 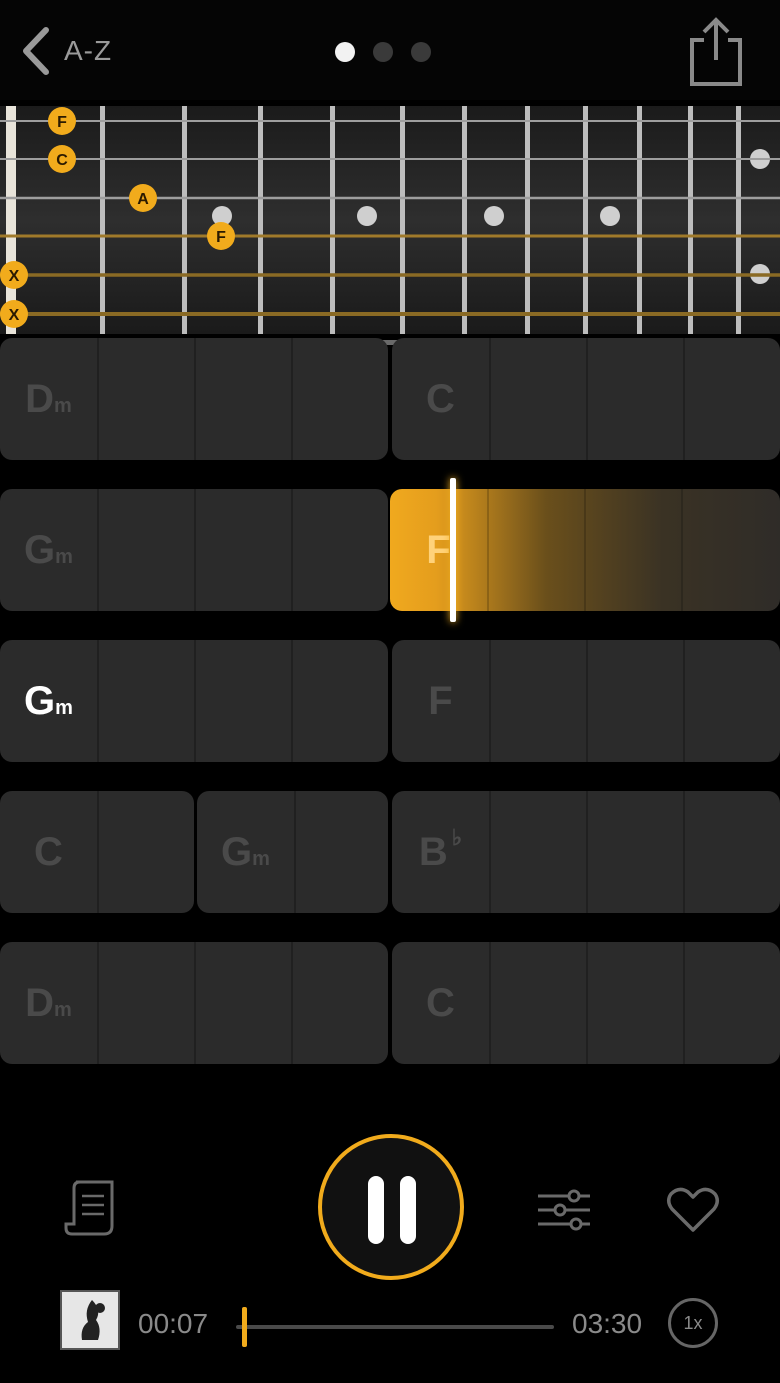 I want to click on active-chord-block: F, so click(x=585, y=550).